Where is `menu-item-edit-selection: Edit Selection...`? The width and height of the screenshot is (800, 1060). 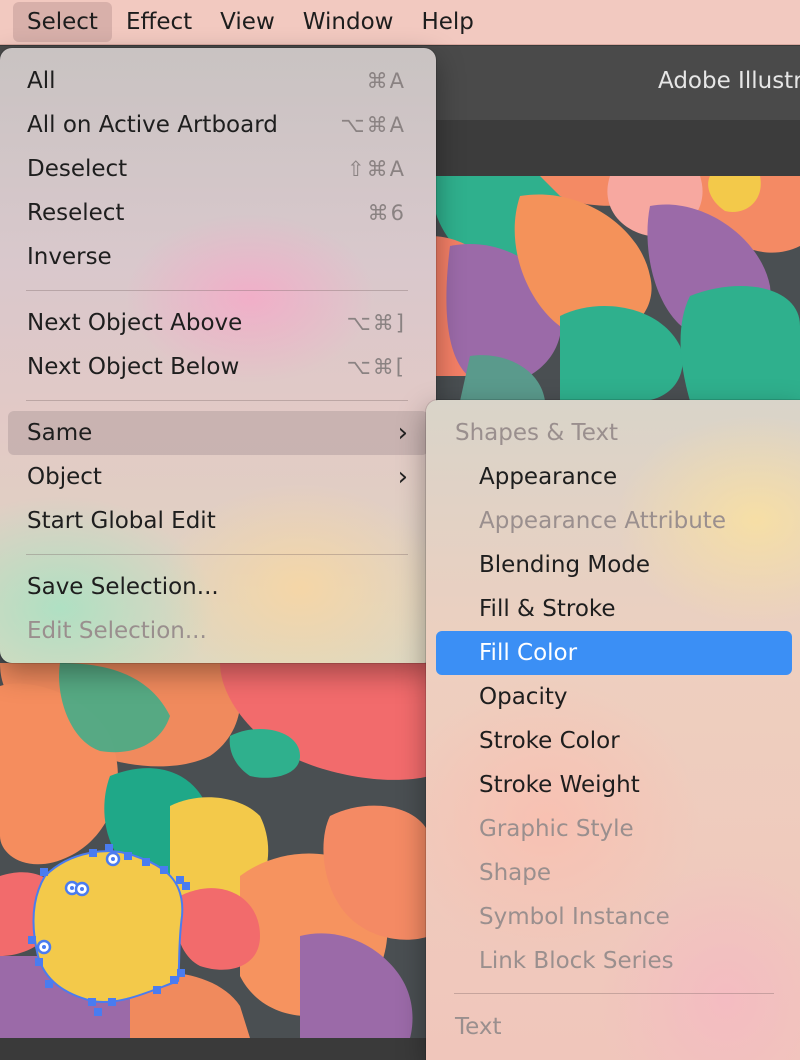 menu-item-edit-selection: Edit Selection... is located at coordinates (218, 631).